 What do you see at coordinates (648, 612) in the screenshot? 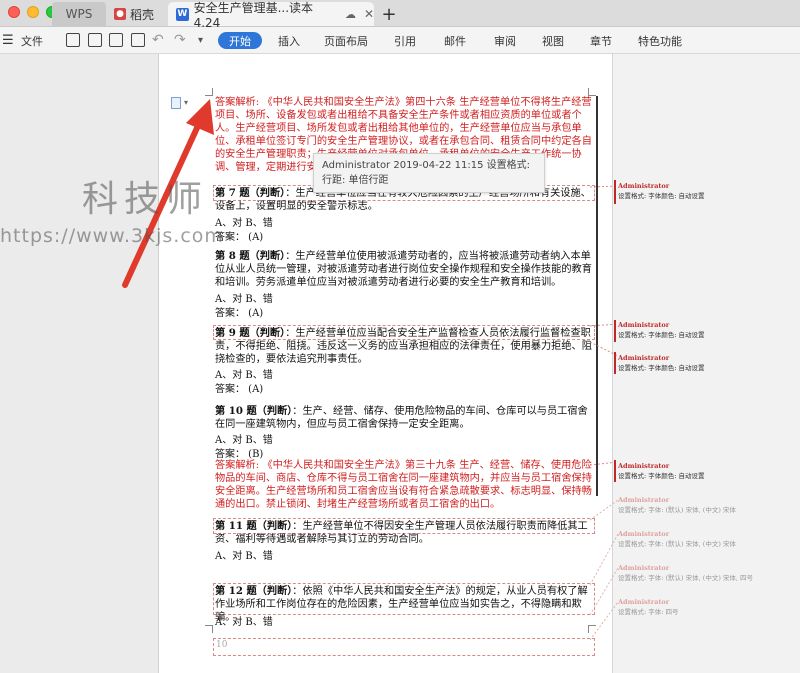
I see `comment-text: 设置格式: 字体: 四号` at bounding box center [648, 612].